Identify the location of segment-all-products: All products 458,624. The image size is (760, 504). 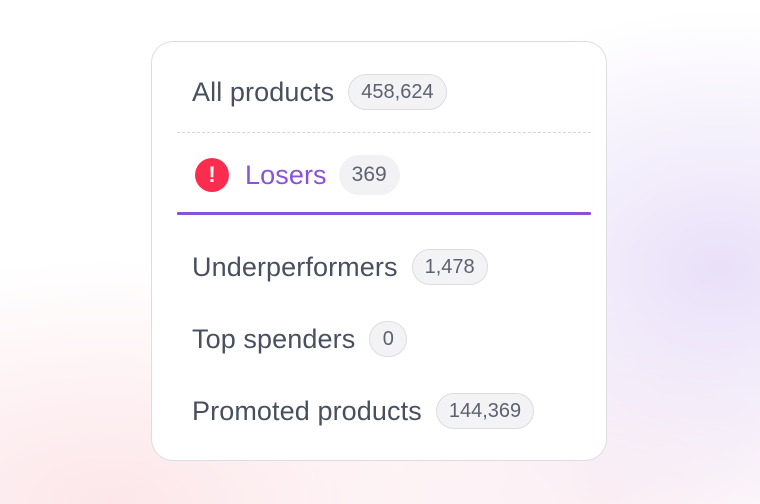
(319, 92).